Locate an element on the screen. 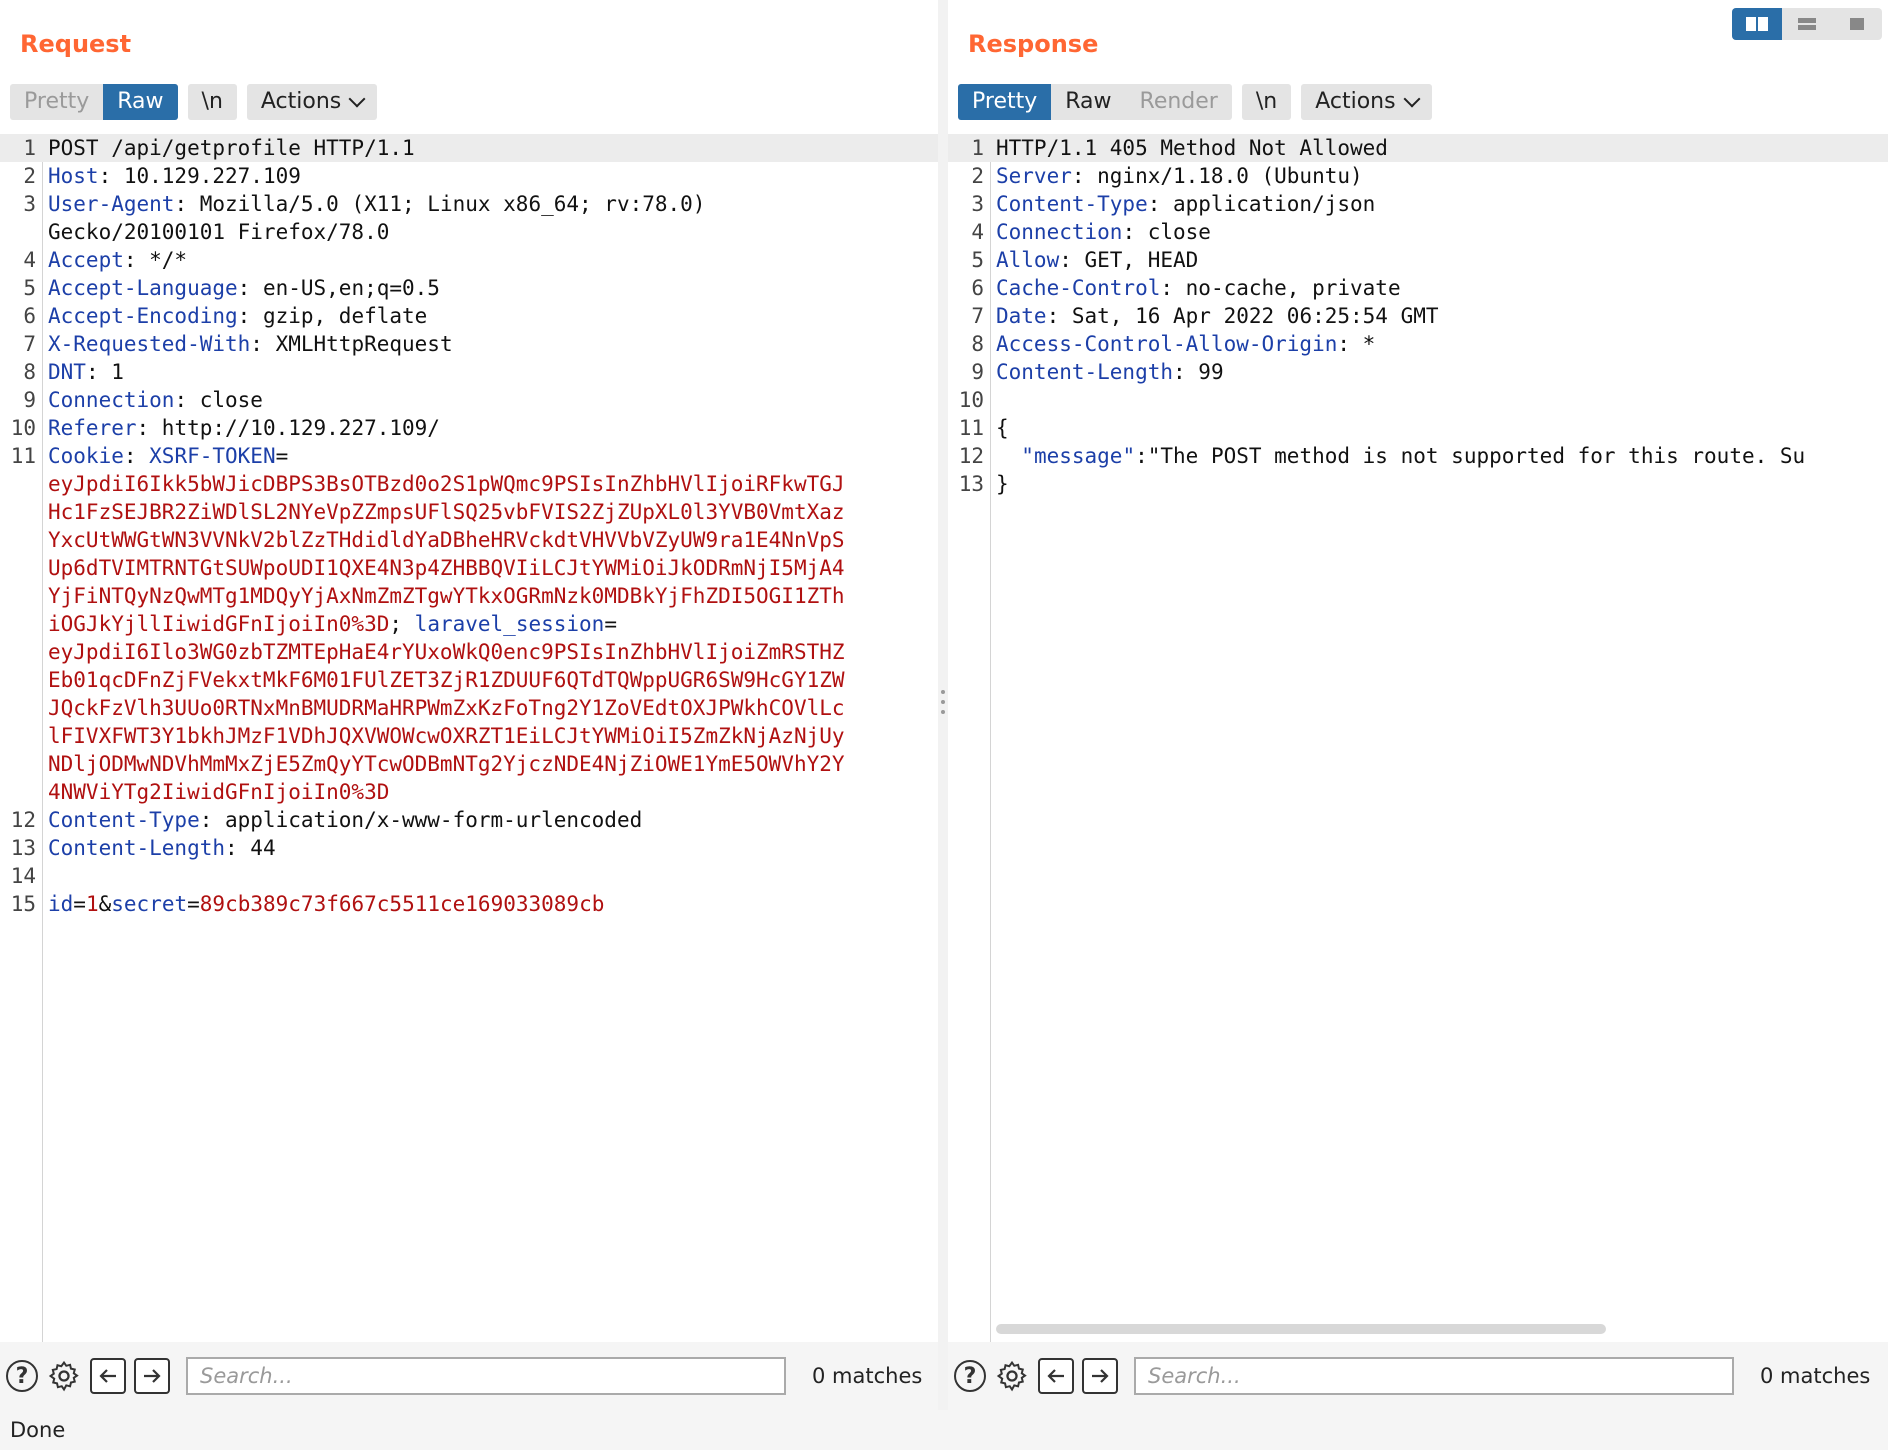 The width and height of the screenshot is (1888, 1450). request-code-line: 7 X-Requested-With: XMLHttpRequest is located at coordinates (469, 344).